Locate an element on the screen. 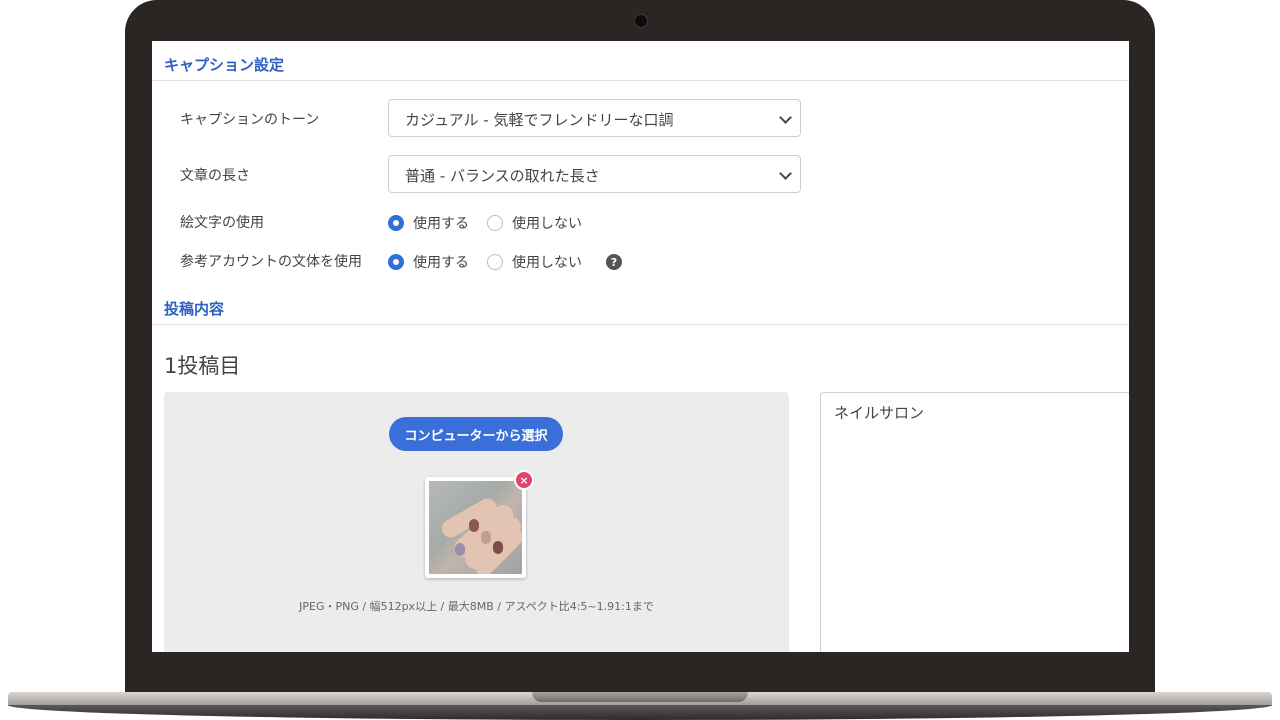 The image size is (1280, 720). close-icon: × is located at coordinates (524, 480).